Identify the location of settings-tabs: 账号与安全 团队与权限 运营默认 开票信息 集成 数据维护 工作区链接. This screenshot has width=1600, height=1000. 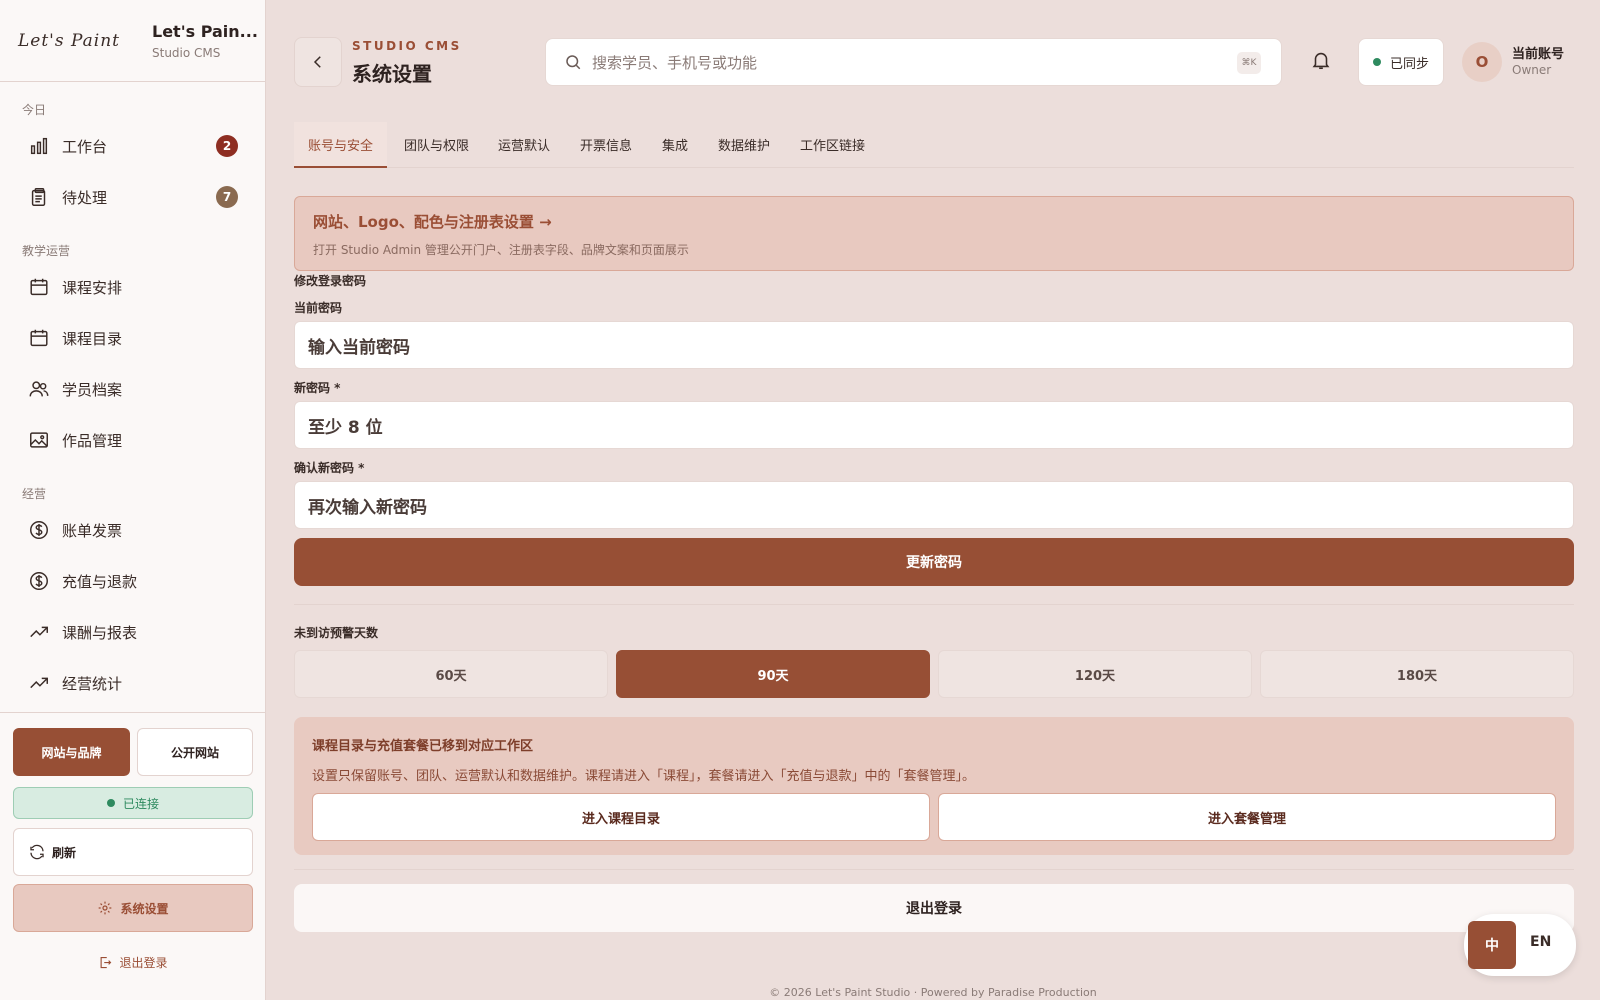
(934, 145).